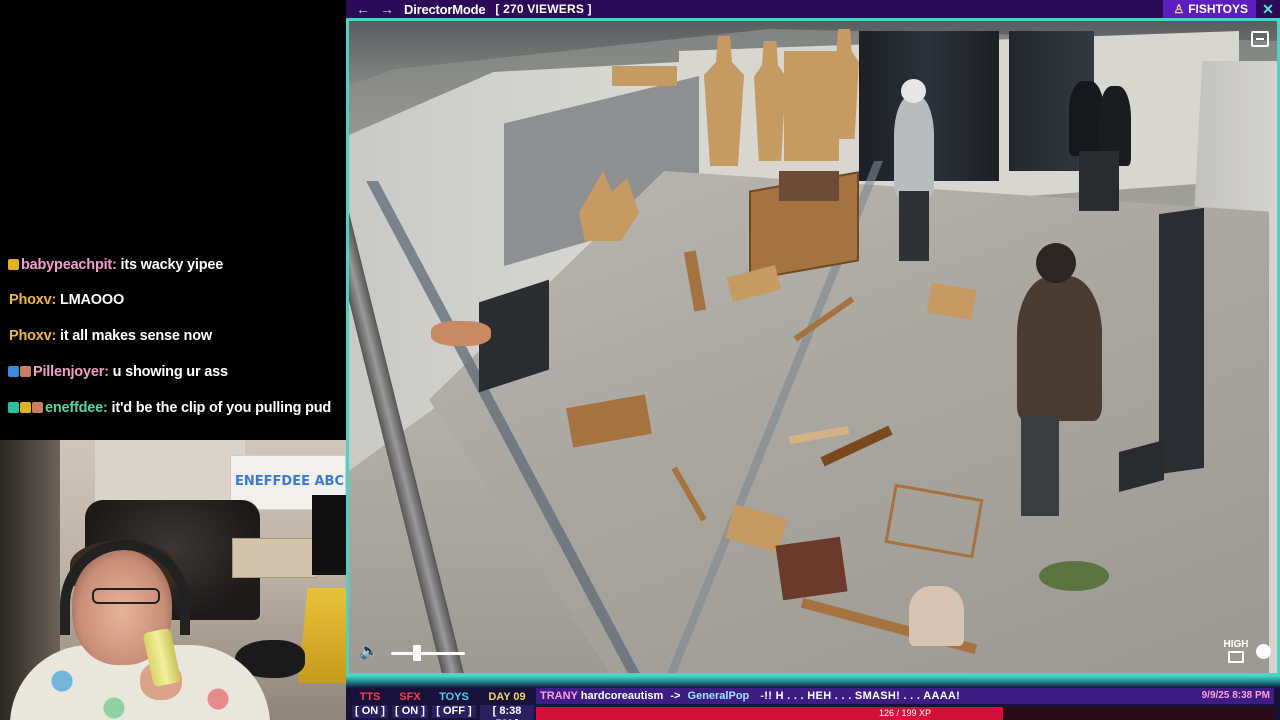 This screenshot has height=720, width=1280. Describe the element at coordinates (1263, 651) in the screenshot. I see `record-icon` at that location.